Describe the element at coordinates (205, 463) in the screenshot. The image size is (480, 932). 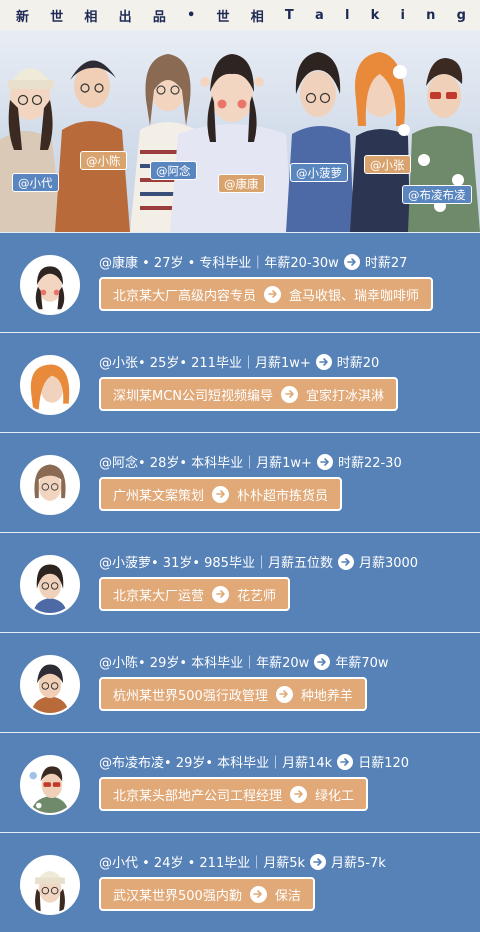
I see `profile-info: @阿念• 28岁• 本科毕业｜月薪1w+` at that location.